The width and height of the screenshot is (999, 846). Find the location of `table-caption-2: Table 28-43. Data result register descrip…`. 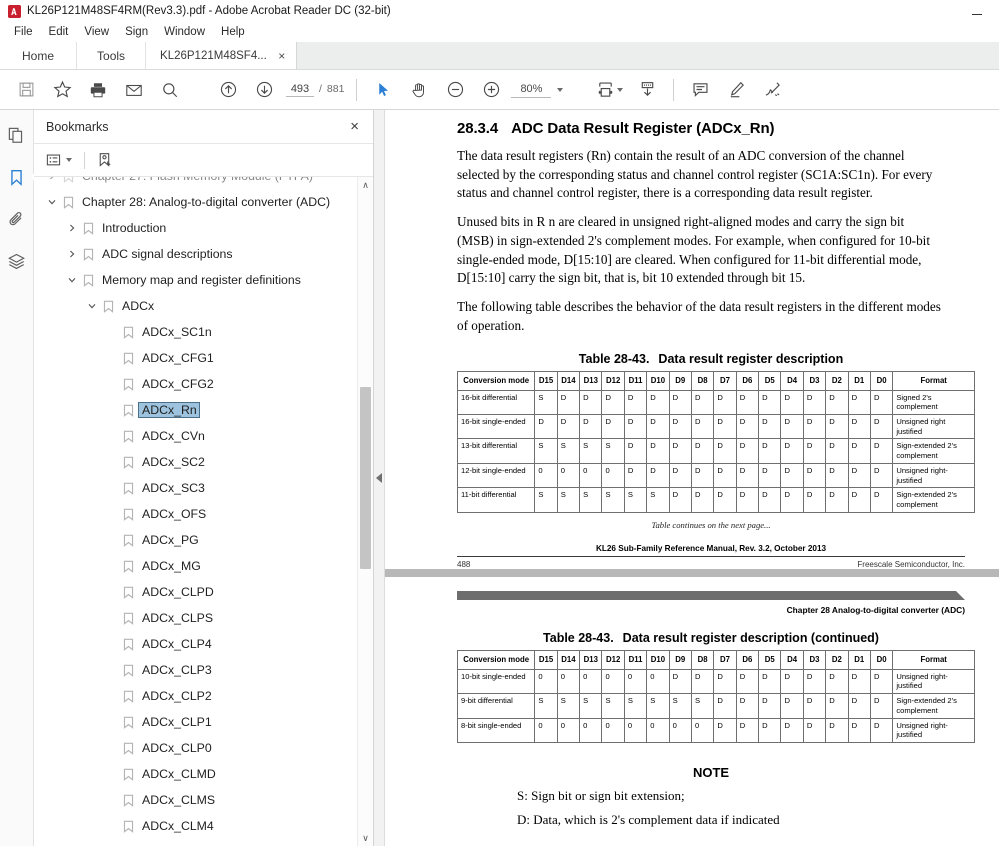

table-caption-2: Table 28-43. Data result register descrip… is located at coordinates (711, 638).